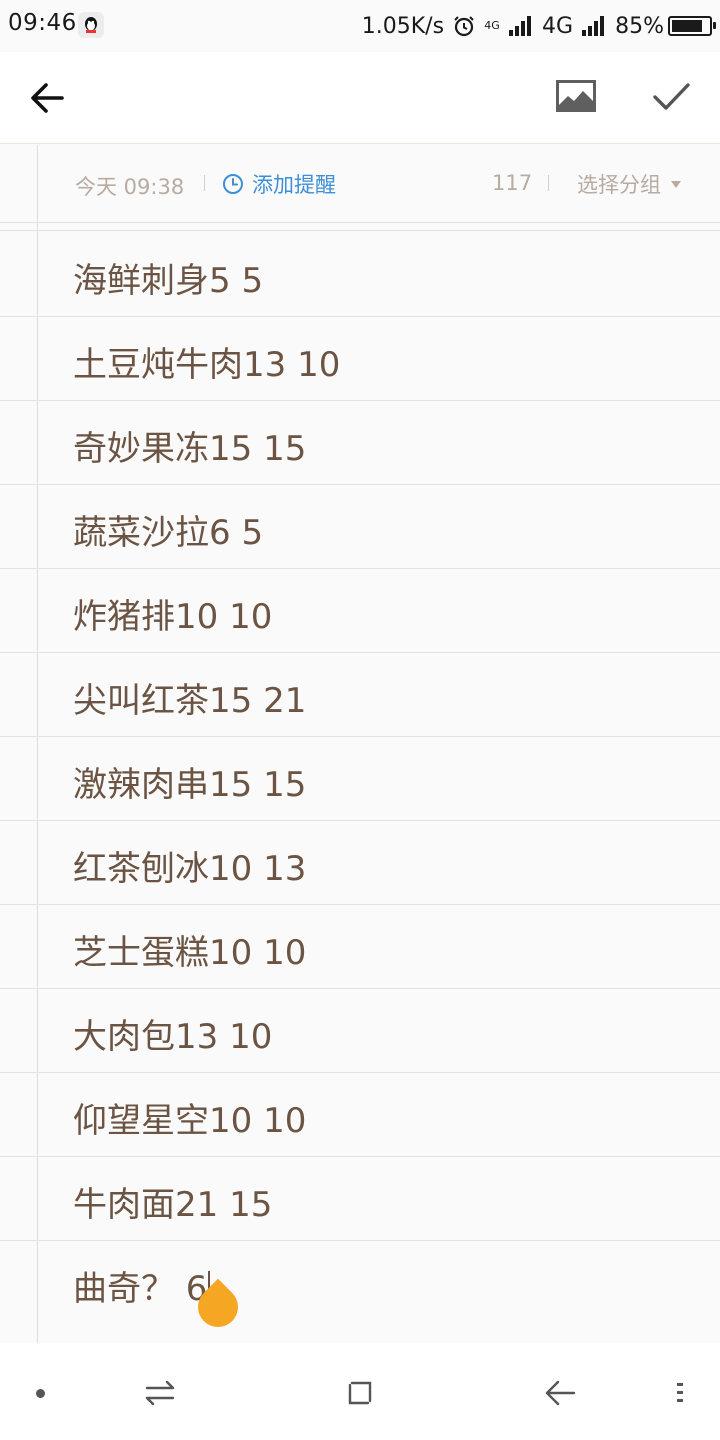 The height and width of the screenshot is (1440, 720). I want to click on back-button, so click(48, 98).